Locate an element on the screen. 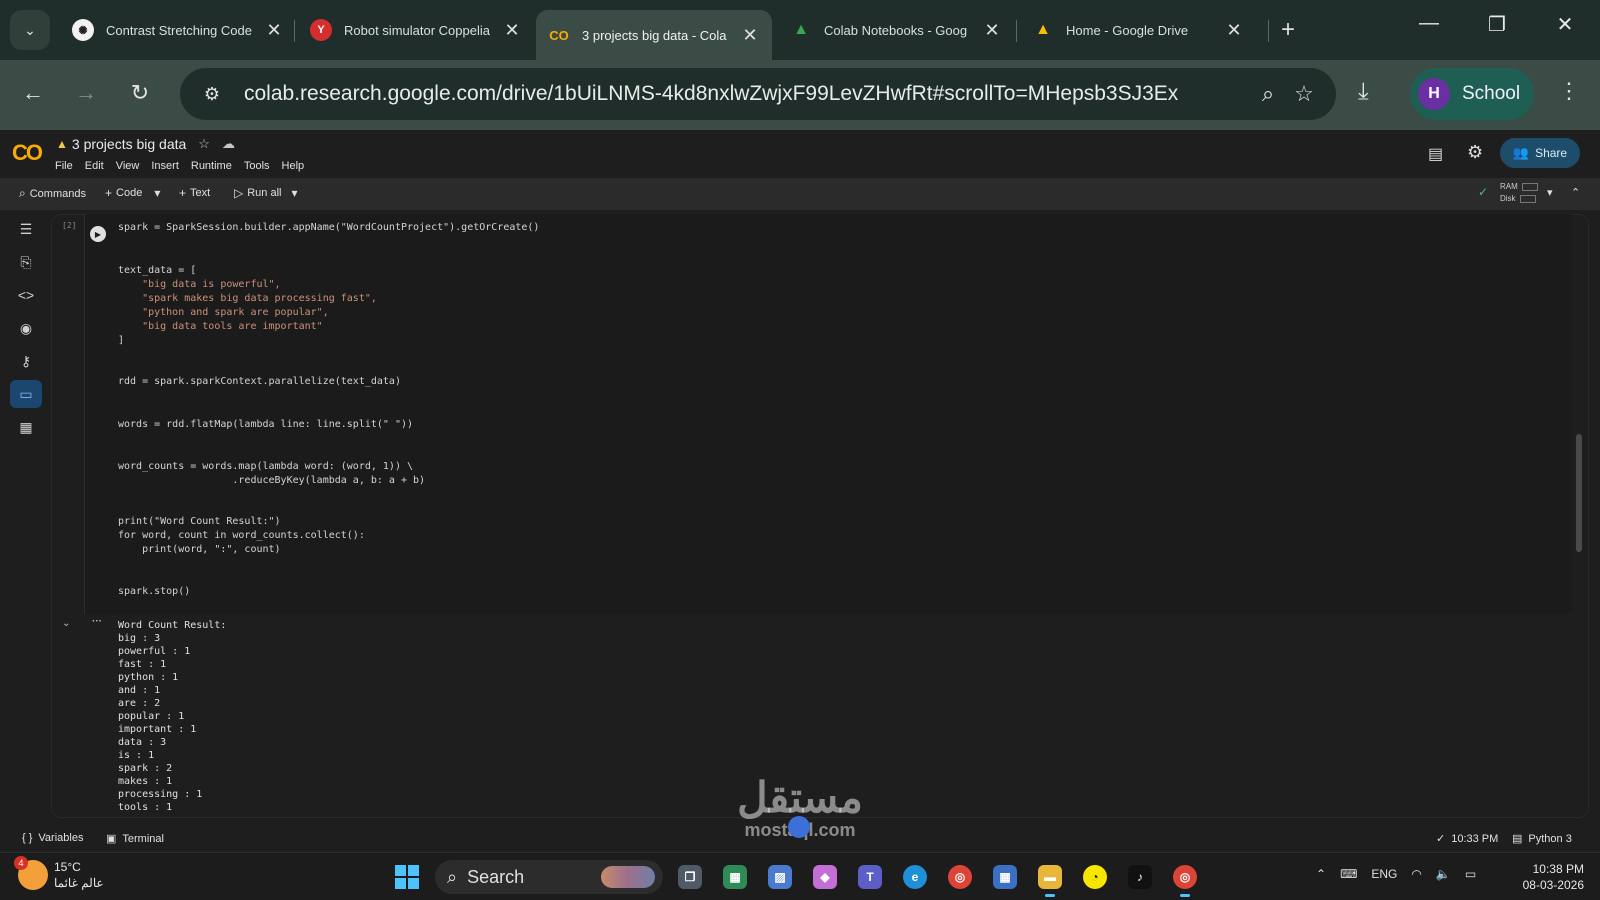  tab-title: Home - Google Drive is located at coordinates (1127, 30).